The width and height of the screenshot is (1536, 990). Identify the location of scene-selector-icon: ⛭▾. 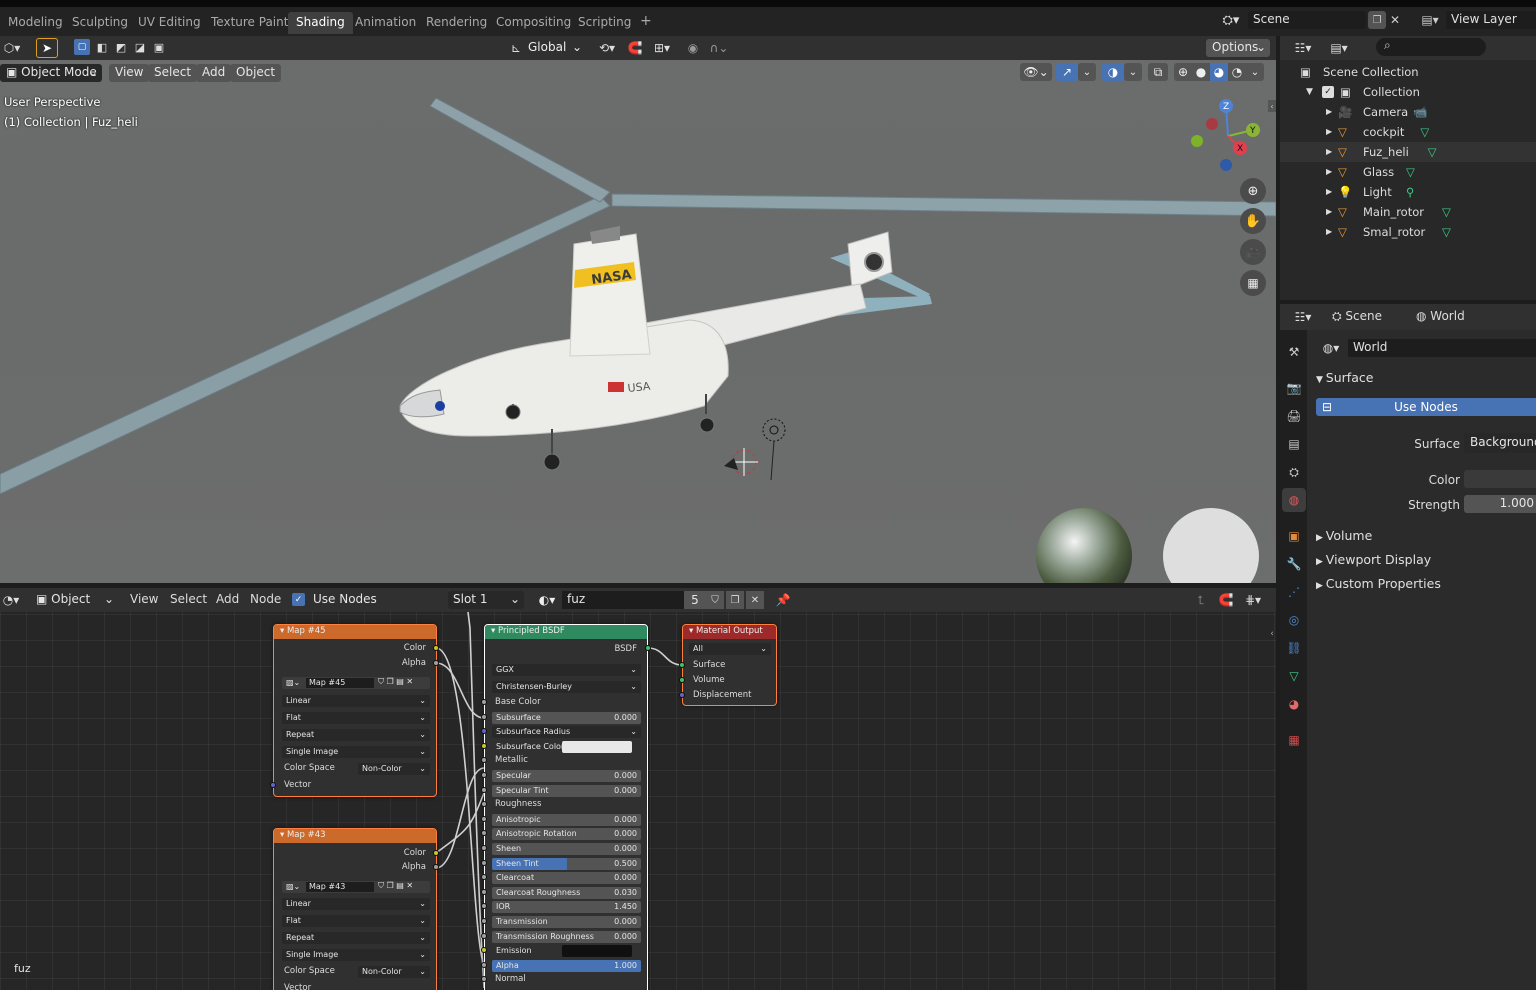
(1231, 20).